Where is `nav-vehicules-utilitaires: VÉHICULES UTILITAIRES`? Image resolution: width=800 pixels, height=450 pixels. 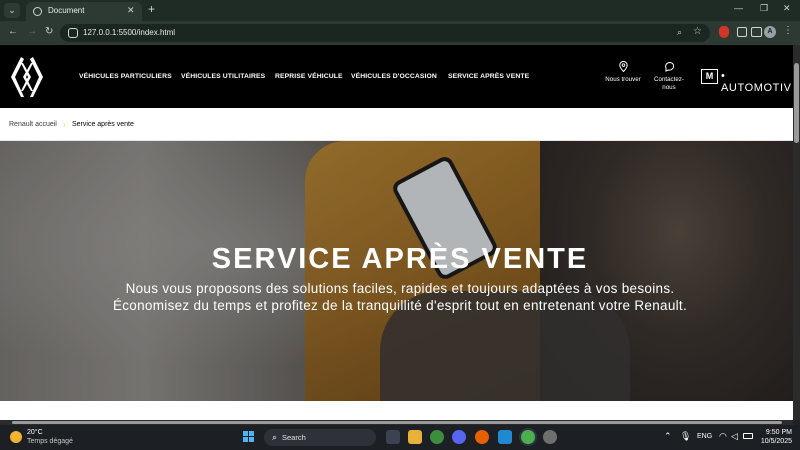
nav-vehicules-utilitaires: VÉHICULES UTILITAIRES is located at coordinates (223, 76).